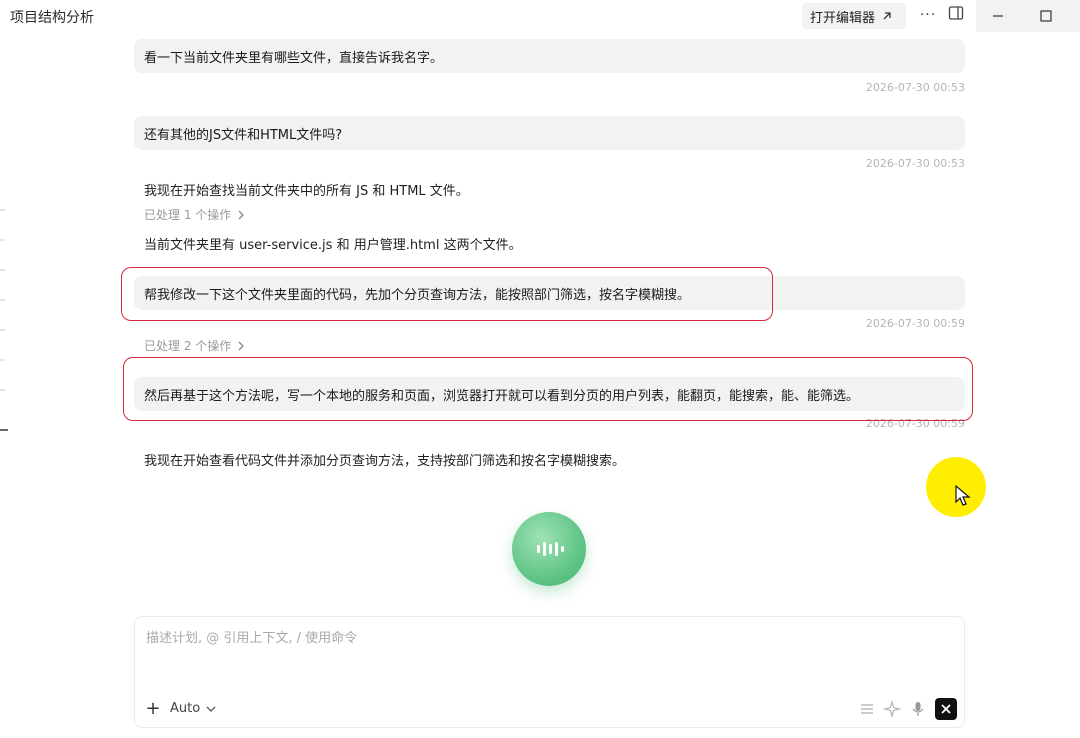 This screenshot has width=1080, height=738. Describe the element at coordinates (211, 709) in the screenshot. I see `chevron-down-icon` at that location.